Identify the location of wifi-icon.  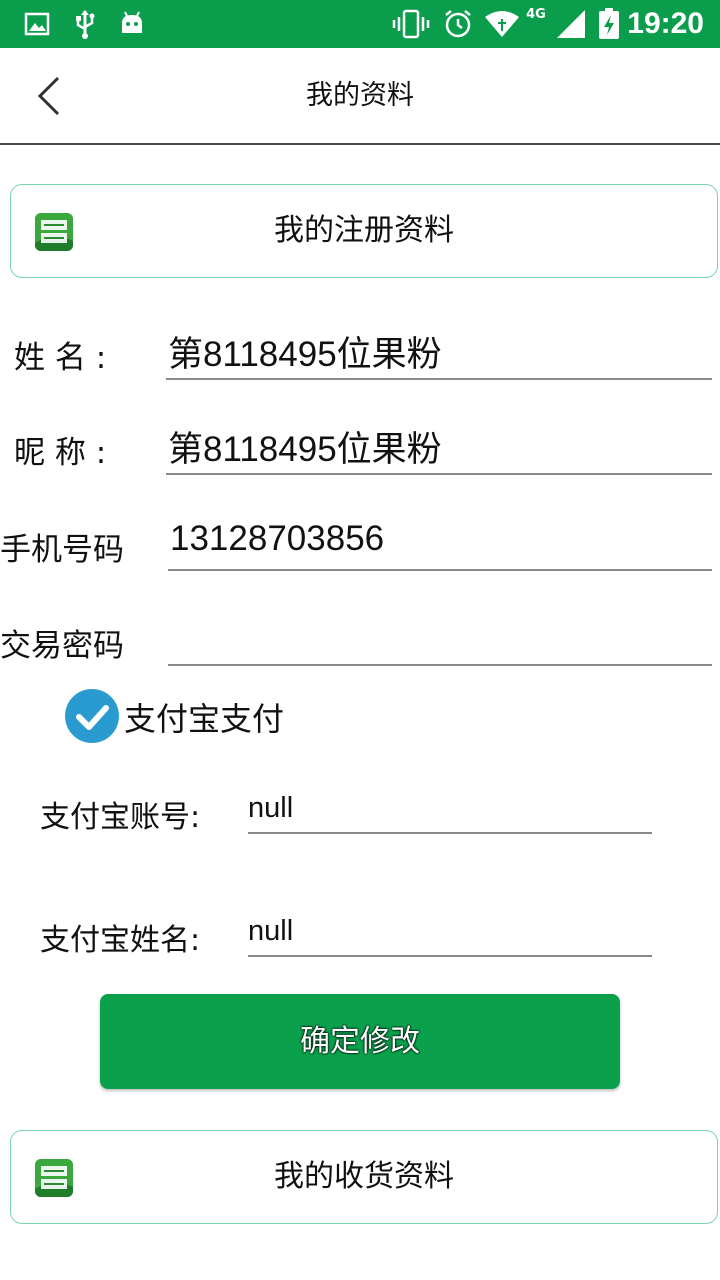
(502, 24).